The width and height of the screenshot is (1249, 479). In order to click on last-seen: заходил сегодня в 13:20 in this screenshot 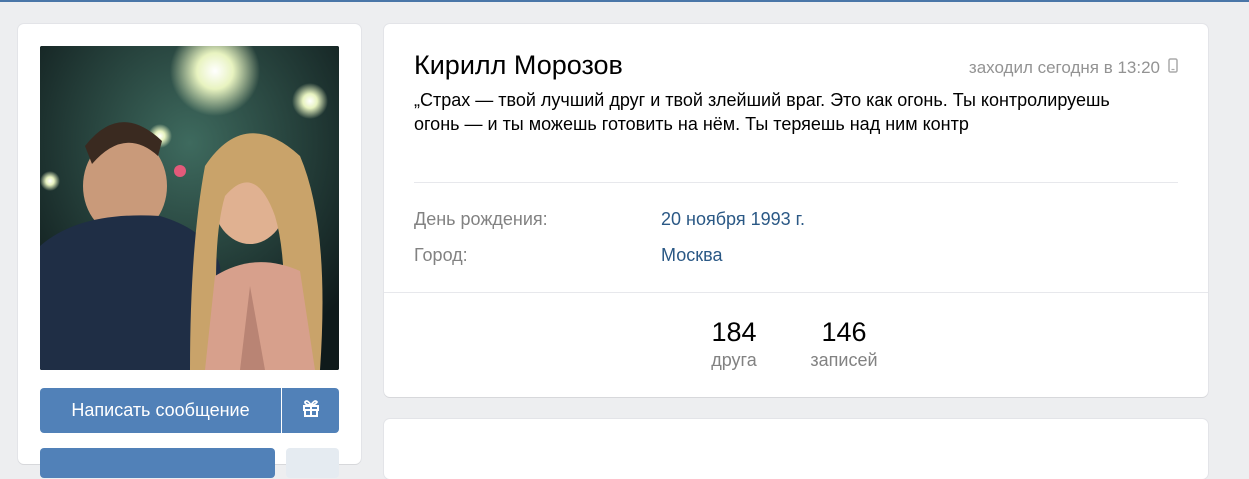, I will do `click(1073, 68)`.